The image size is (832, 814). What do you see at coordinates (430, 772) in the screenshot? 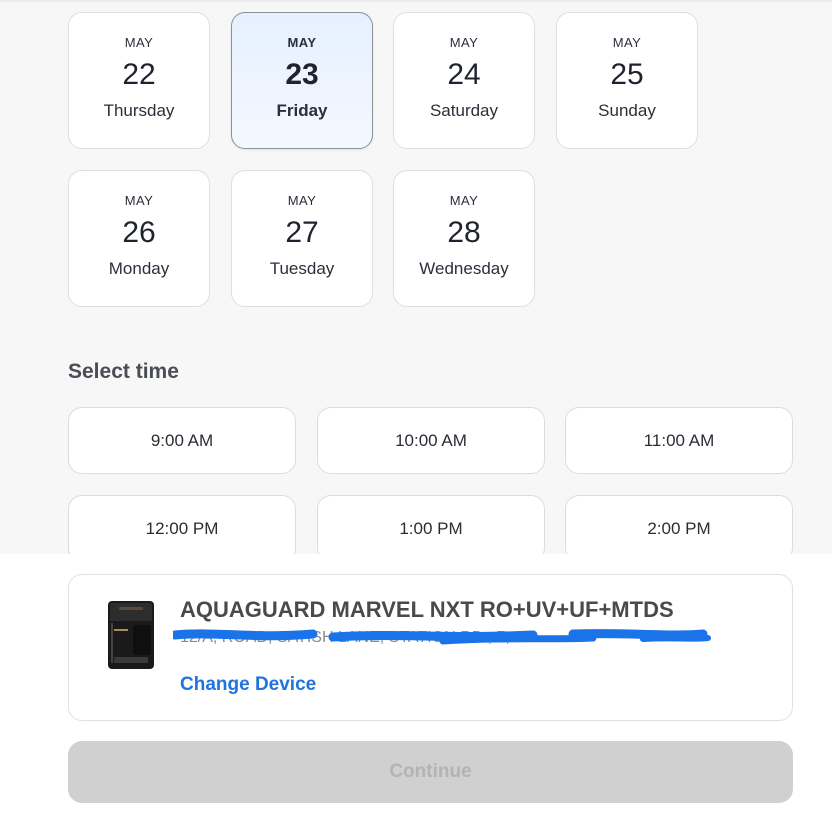
I see `continue-button: Continue` at bounding box center [430, 772].